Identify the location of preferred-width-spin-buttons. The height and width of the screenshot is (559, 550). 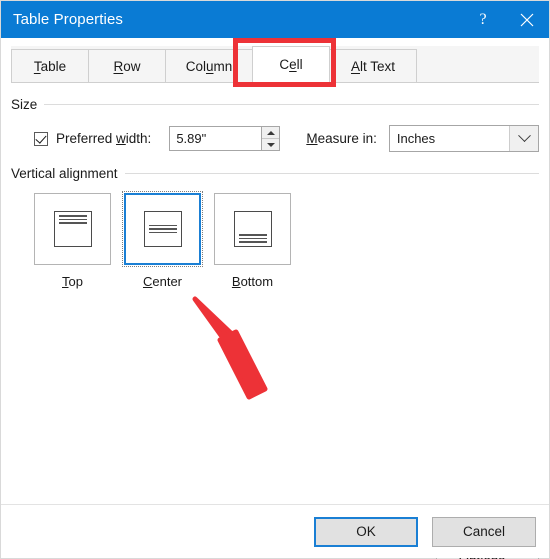
(271, 138).